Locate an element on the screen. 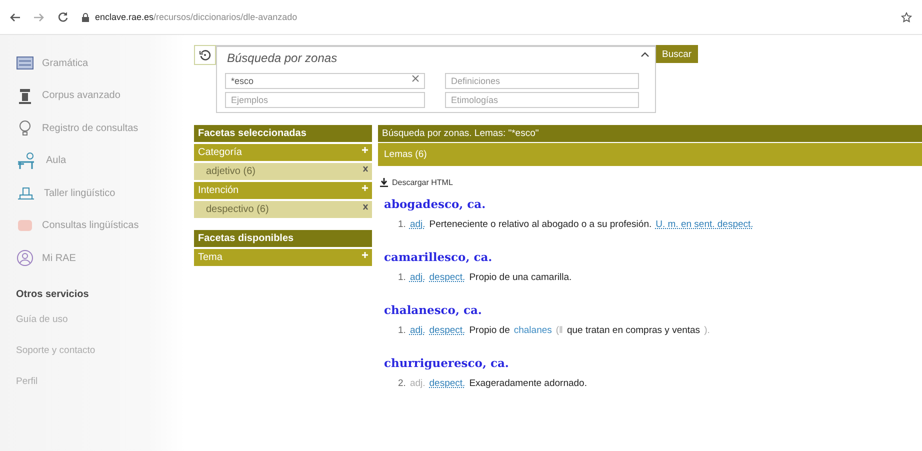  address-bar: enclave.rae.es/recursos/diccionarios/dle-avanzado is located at coordinates (196, 17).